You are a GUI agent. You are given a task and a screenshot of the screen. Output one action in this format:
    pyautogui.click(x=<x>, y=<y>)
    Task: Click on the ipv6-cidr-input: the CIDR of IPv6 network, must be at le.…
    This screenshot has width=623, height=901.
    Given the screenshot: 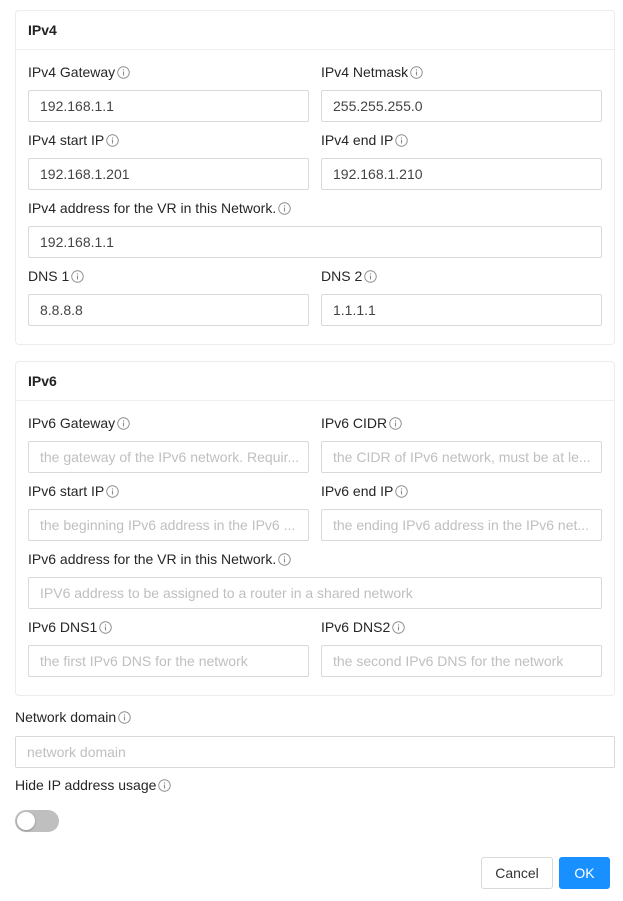 What is the action you would take?
    pyautogui.click(x=461, y=457)
    